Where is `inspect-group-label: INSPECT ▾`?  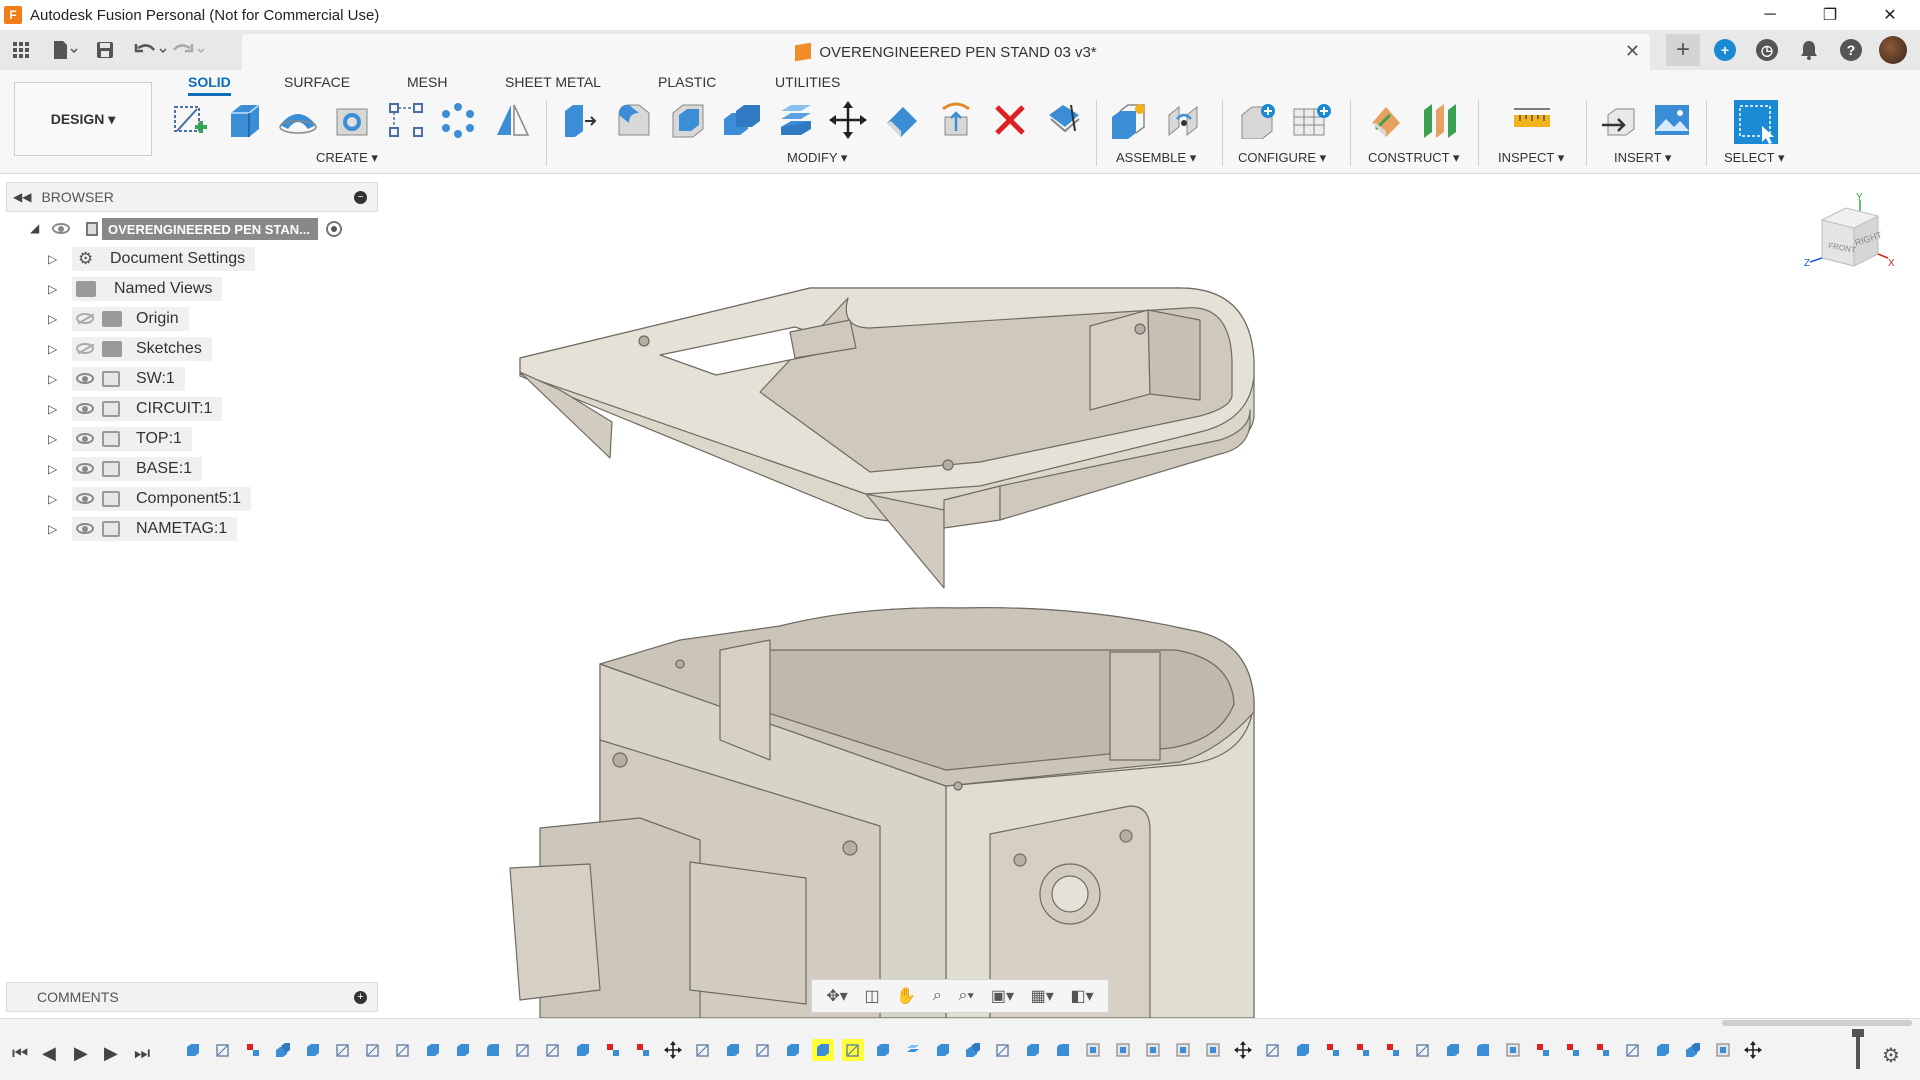 inspect-group-label: INSPECT ▾ is located at coordinates (1531, 158).